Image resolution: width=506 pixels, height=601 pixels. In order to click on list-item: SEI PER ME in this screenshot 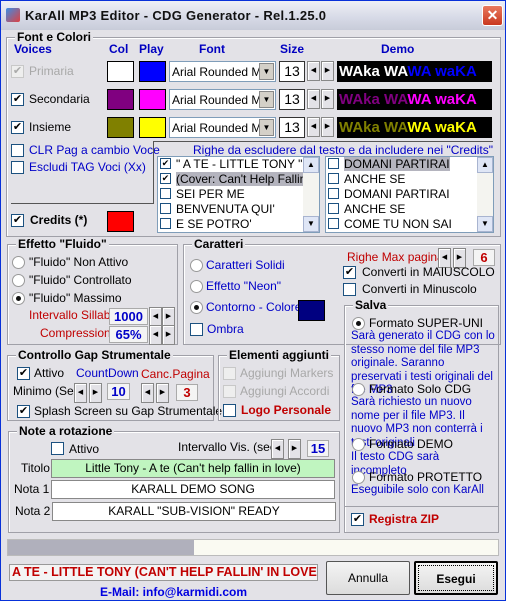, I will do `click(238, 194)`.